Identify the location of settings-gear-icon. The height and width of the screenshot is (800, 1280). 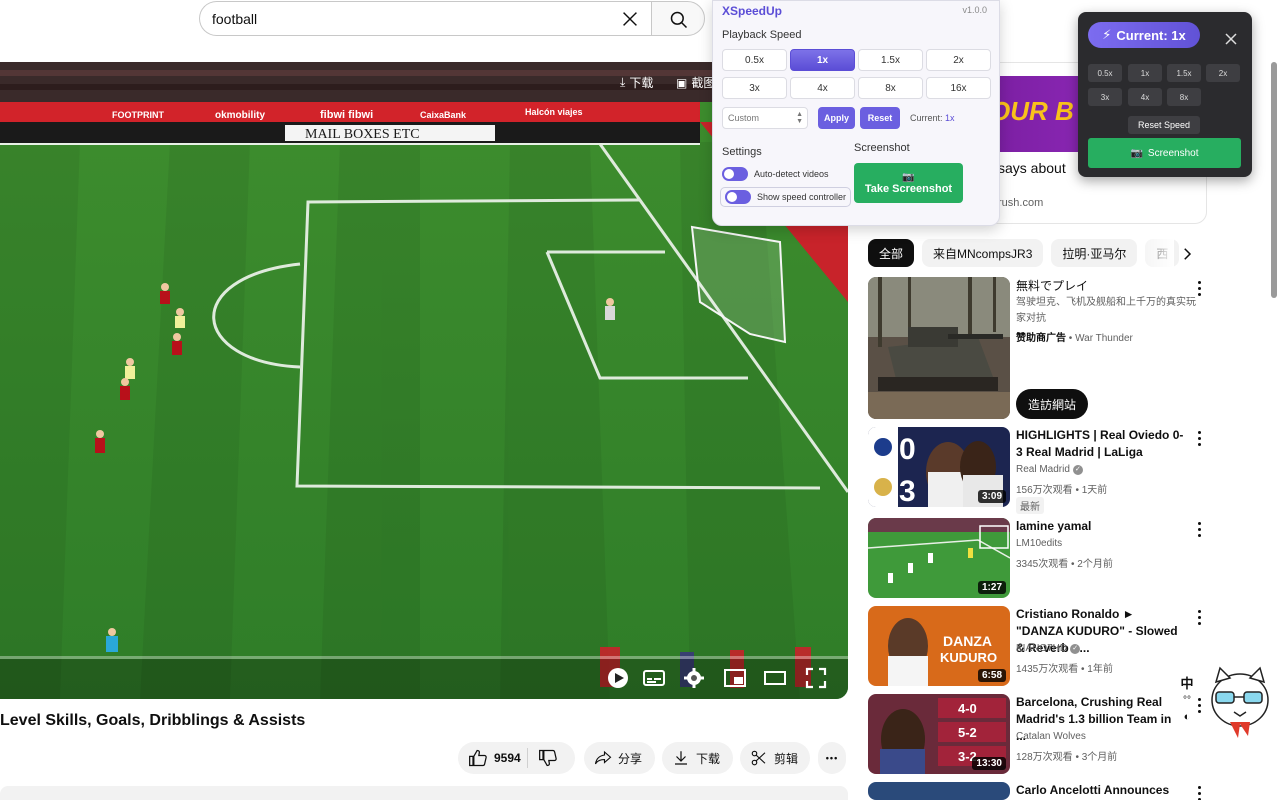
(694, 678).